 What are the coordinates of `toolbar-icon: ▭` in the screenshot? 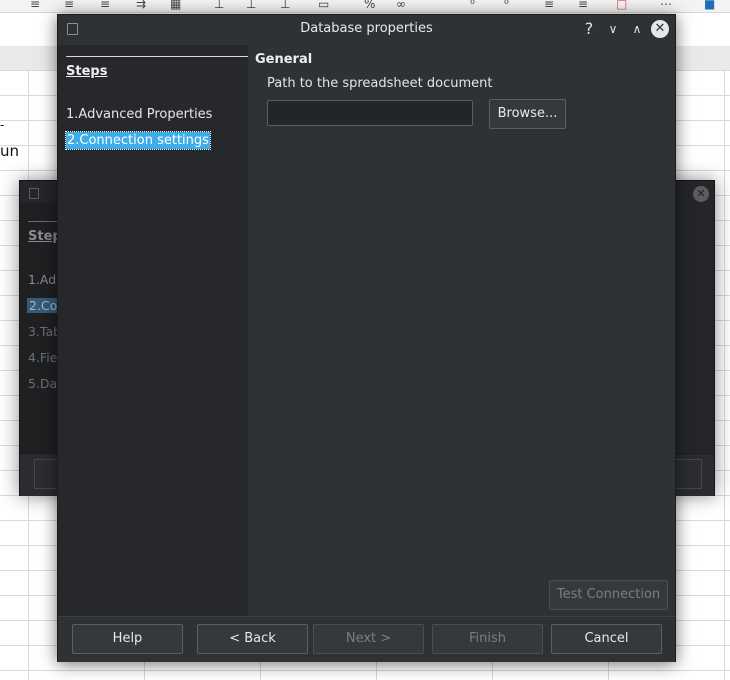 It's located at (323, 6).